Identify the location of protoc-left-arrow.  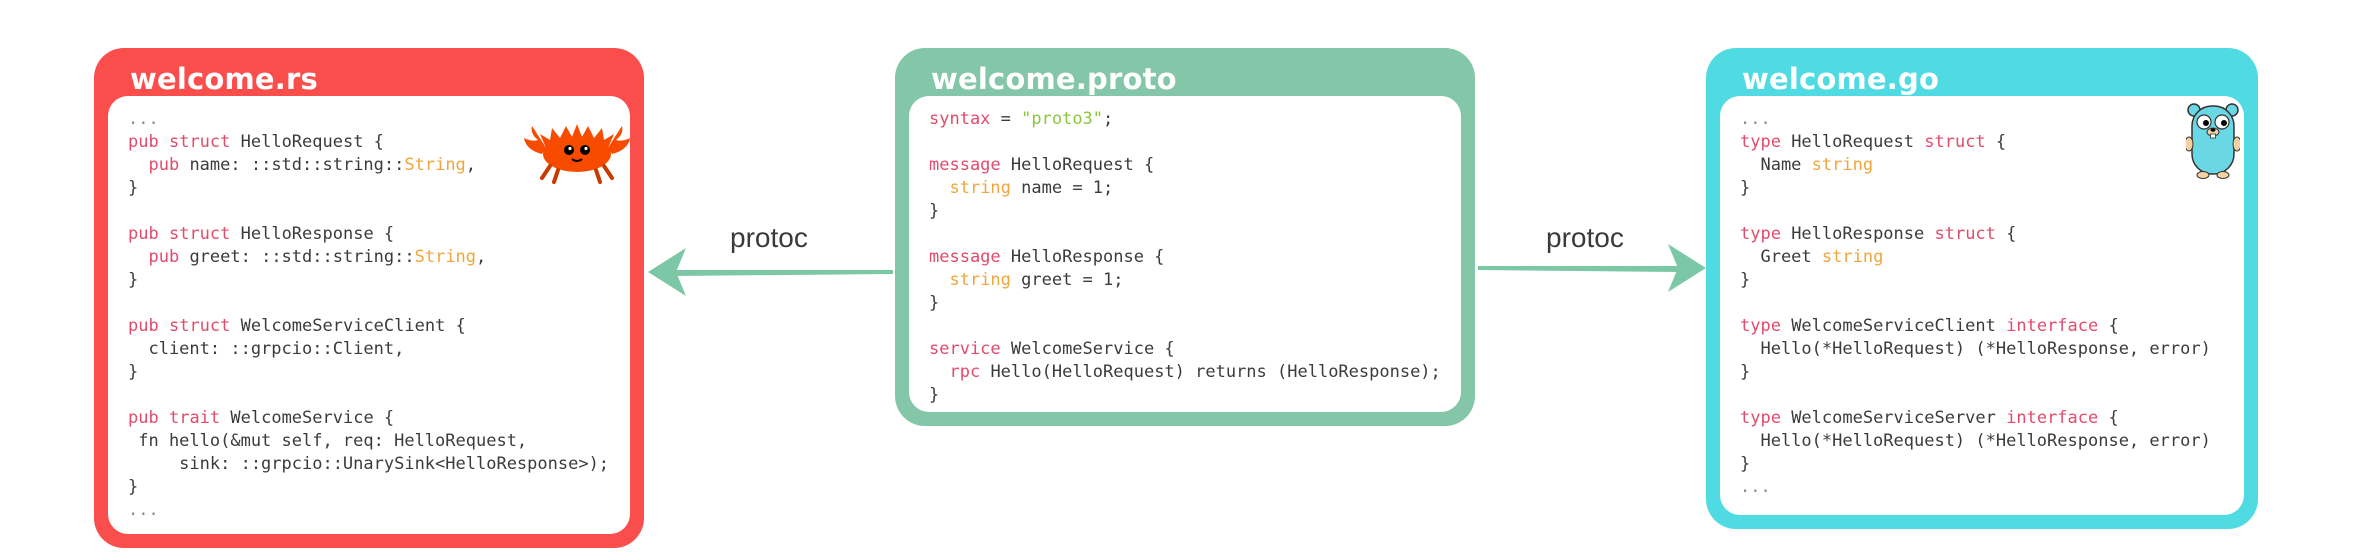
(770, 272).